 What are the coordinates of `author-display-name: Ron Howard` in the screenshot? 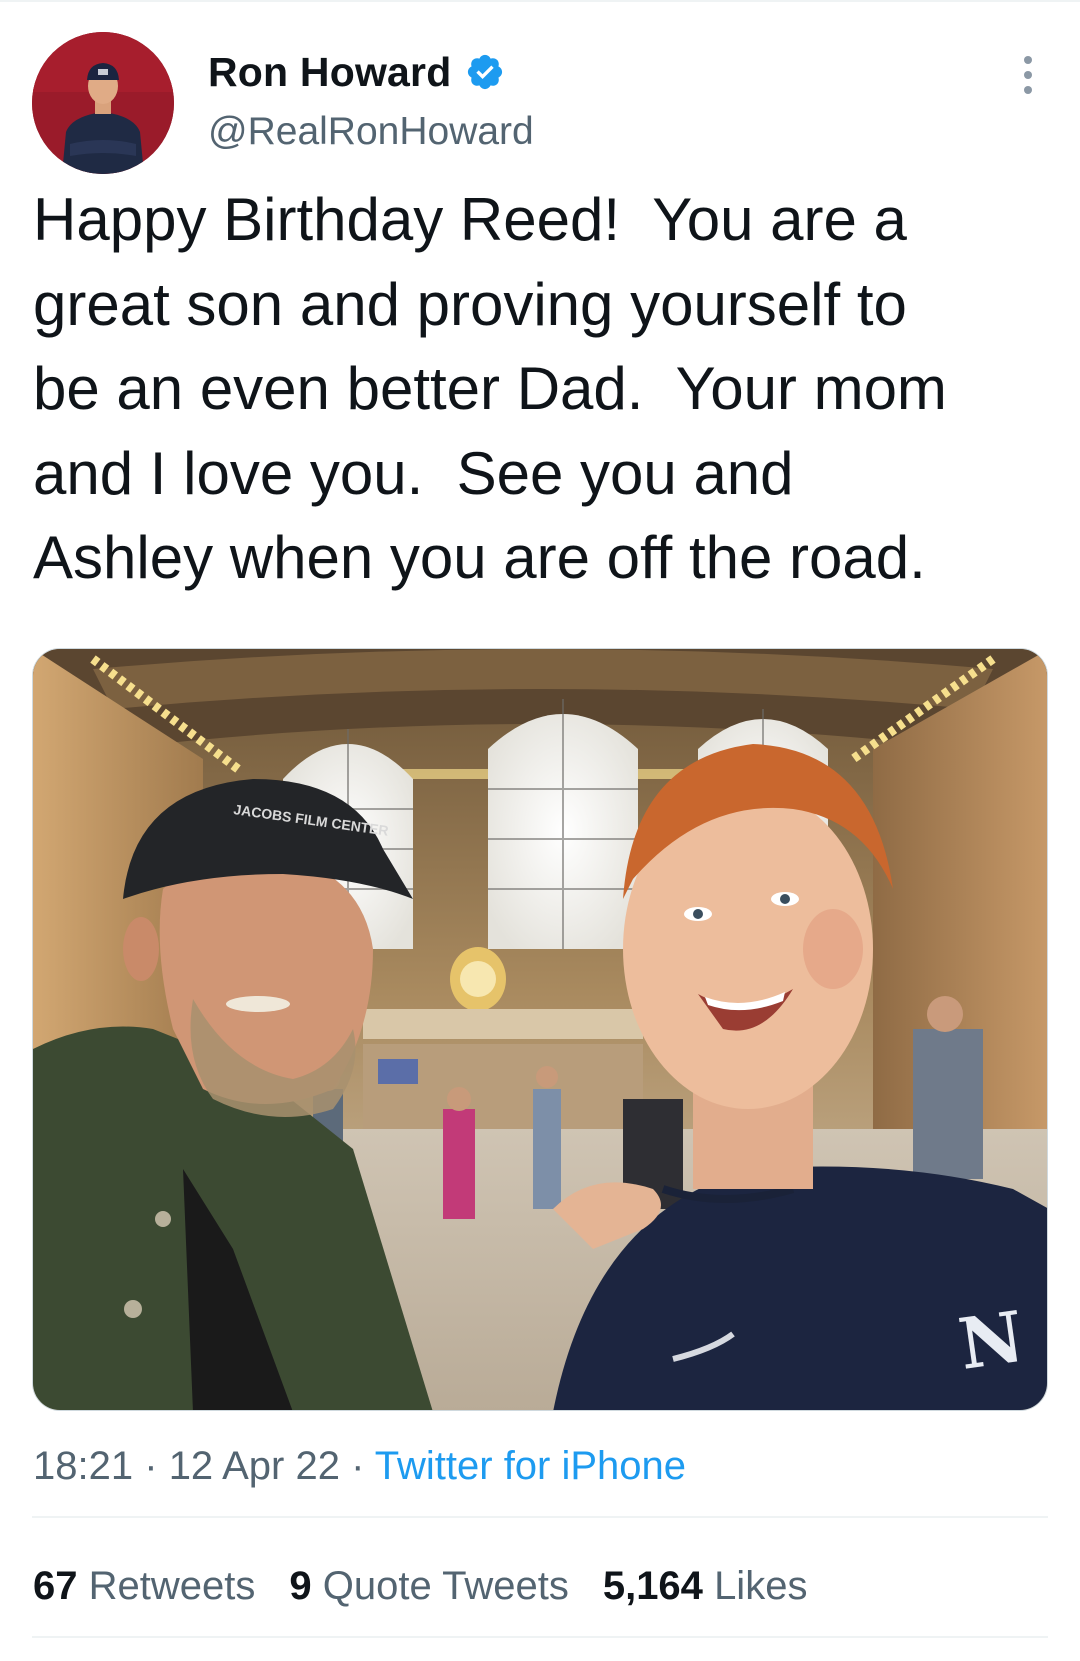 It's located at (329, 72).